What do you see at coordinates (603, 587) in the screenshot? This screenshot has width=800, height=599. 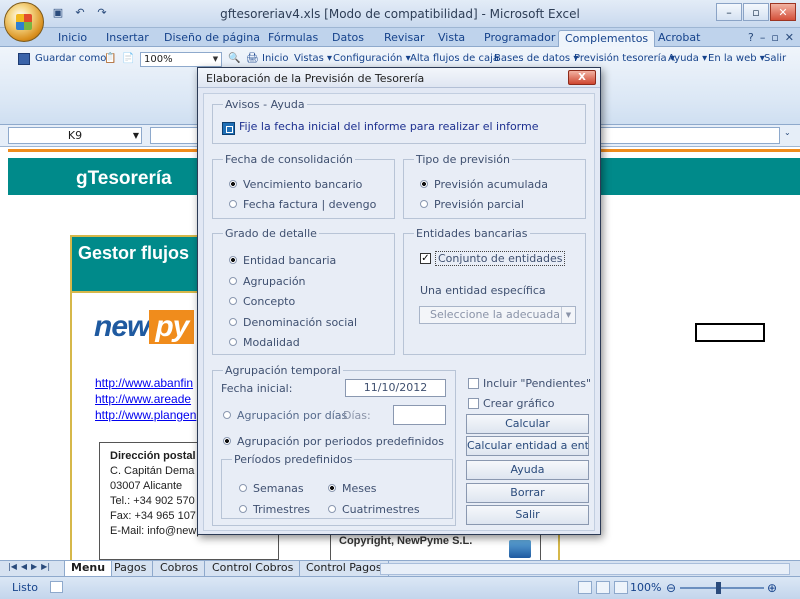 I see `page-layout-icon` at bounding box center [603, 587].